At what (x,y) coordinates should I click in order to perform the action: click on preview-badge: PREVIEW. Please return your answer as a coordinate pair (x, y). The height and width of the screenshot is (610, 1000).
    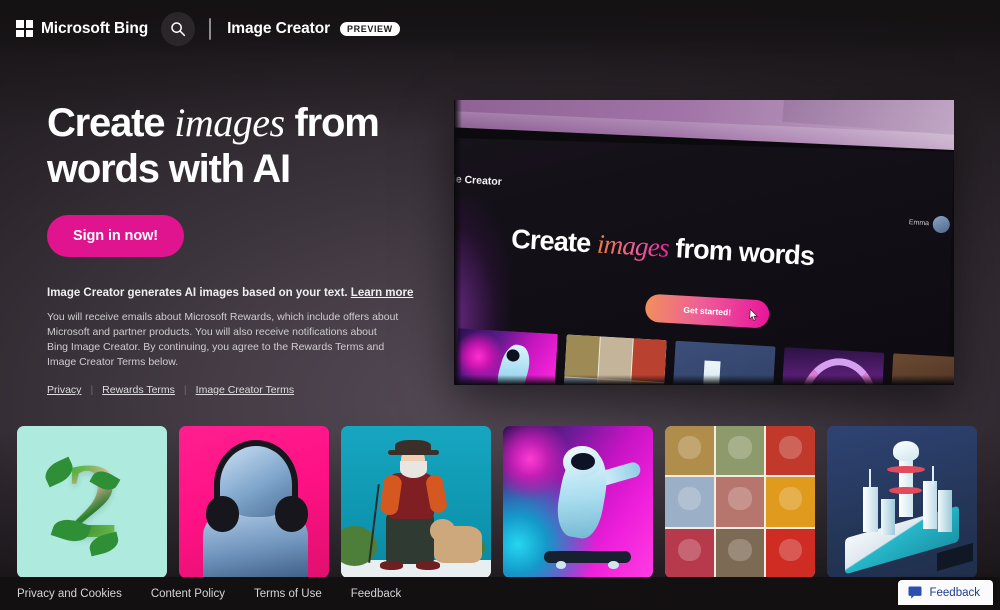
    Looking at the image, I should click on (370, 28).